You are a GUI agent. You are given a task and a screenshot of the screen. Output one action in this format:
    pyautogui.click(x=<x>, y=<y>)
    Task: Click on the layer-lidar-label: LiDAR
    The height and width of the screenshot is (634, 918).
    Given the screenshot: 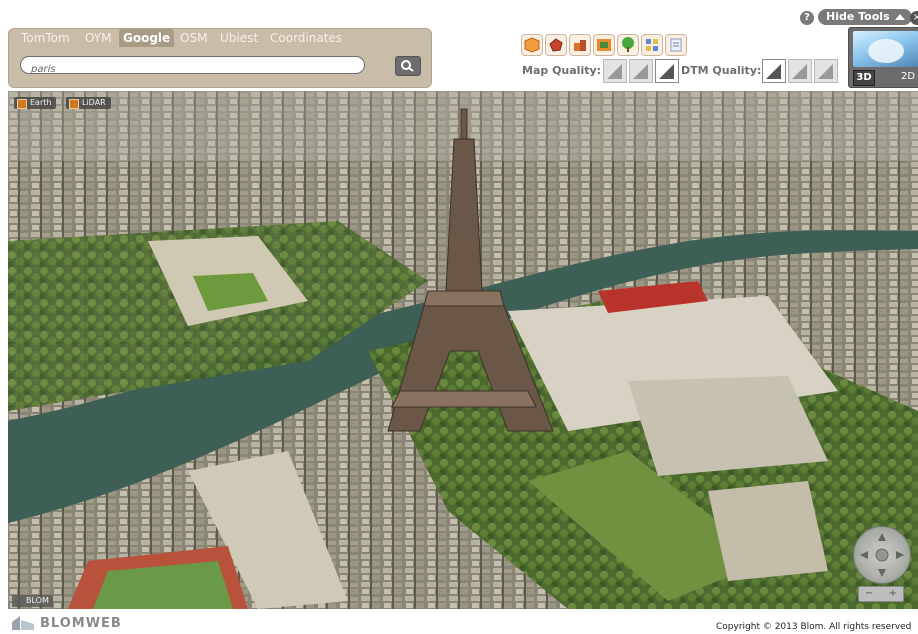 What is the action you would take?
    pyautogui.click(x=94, y=102)
    